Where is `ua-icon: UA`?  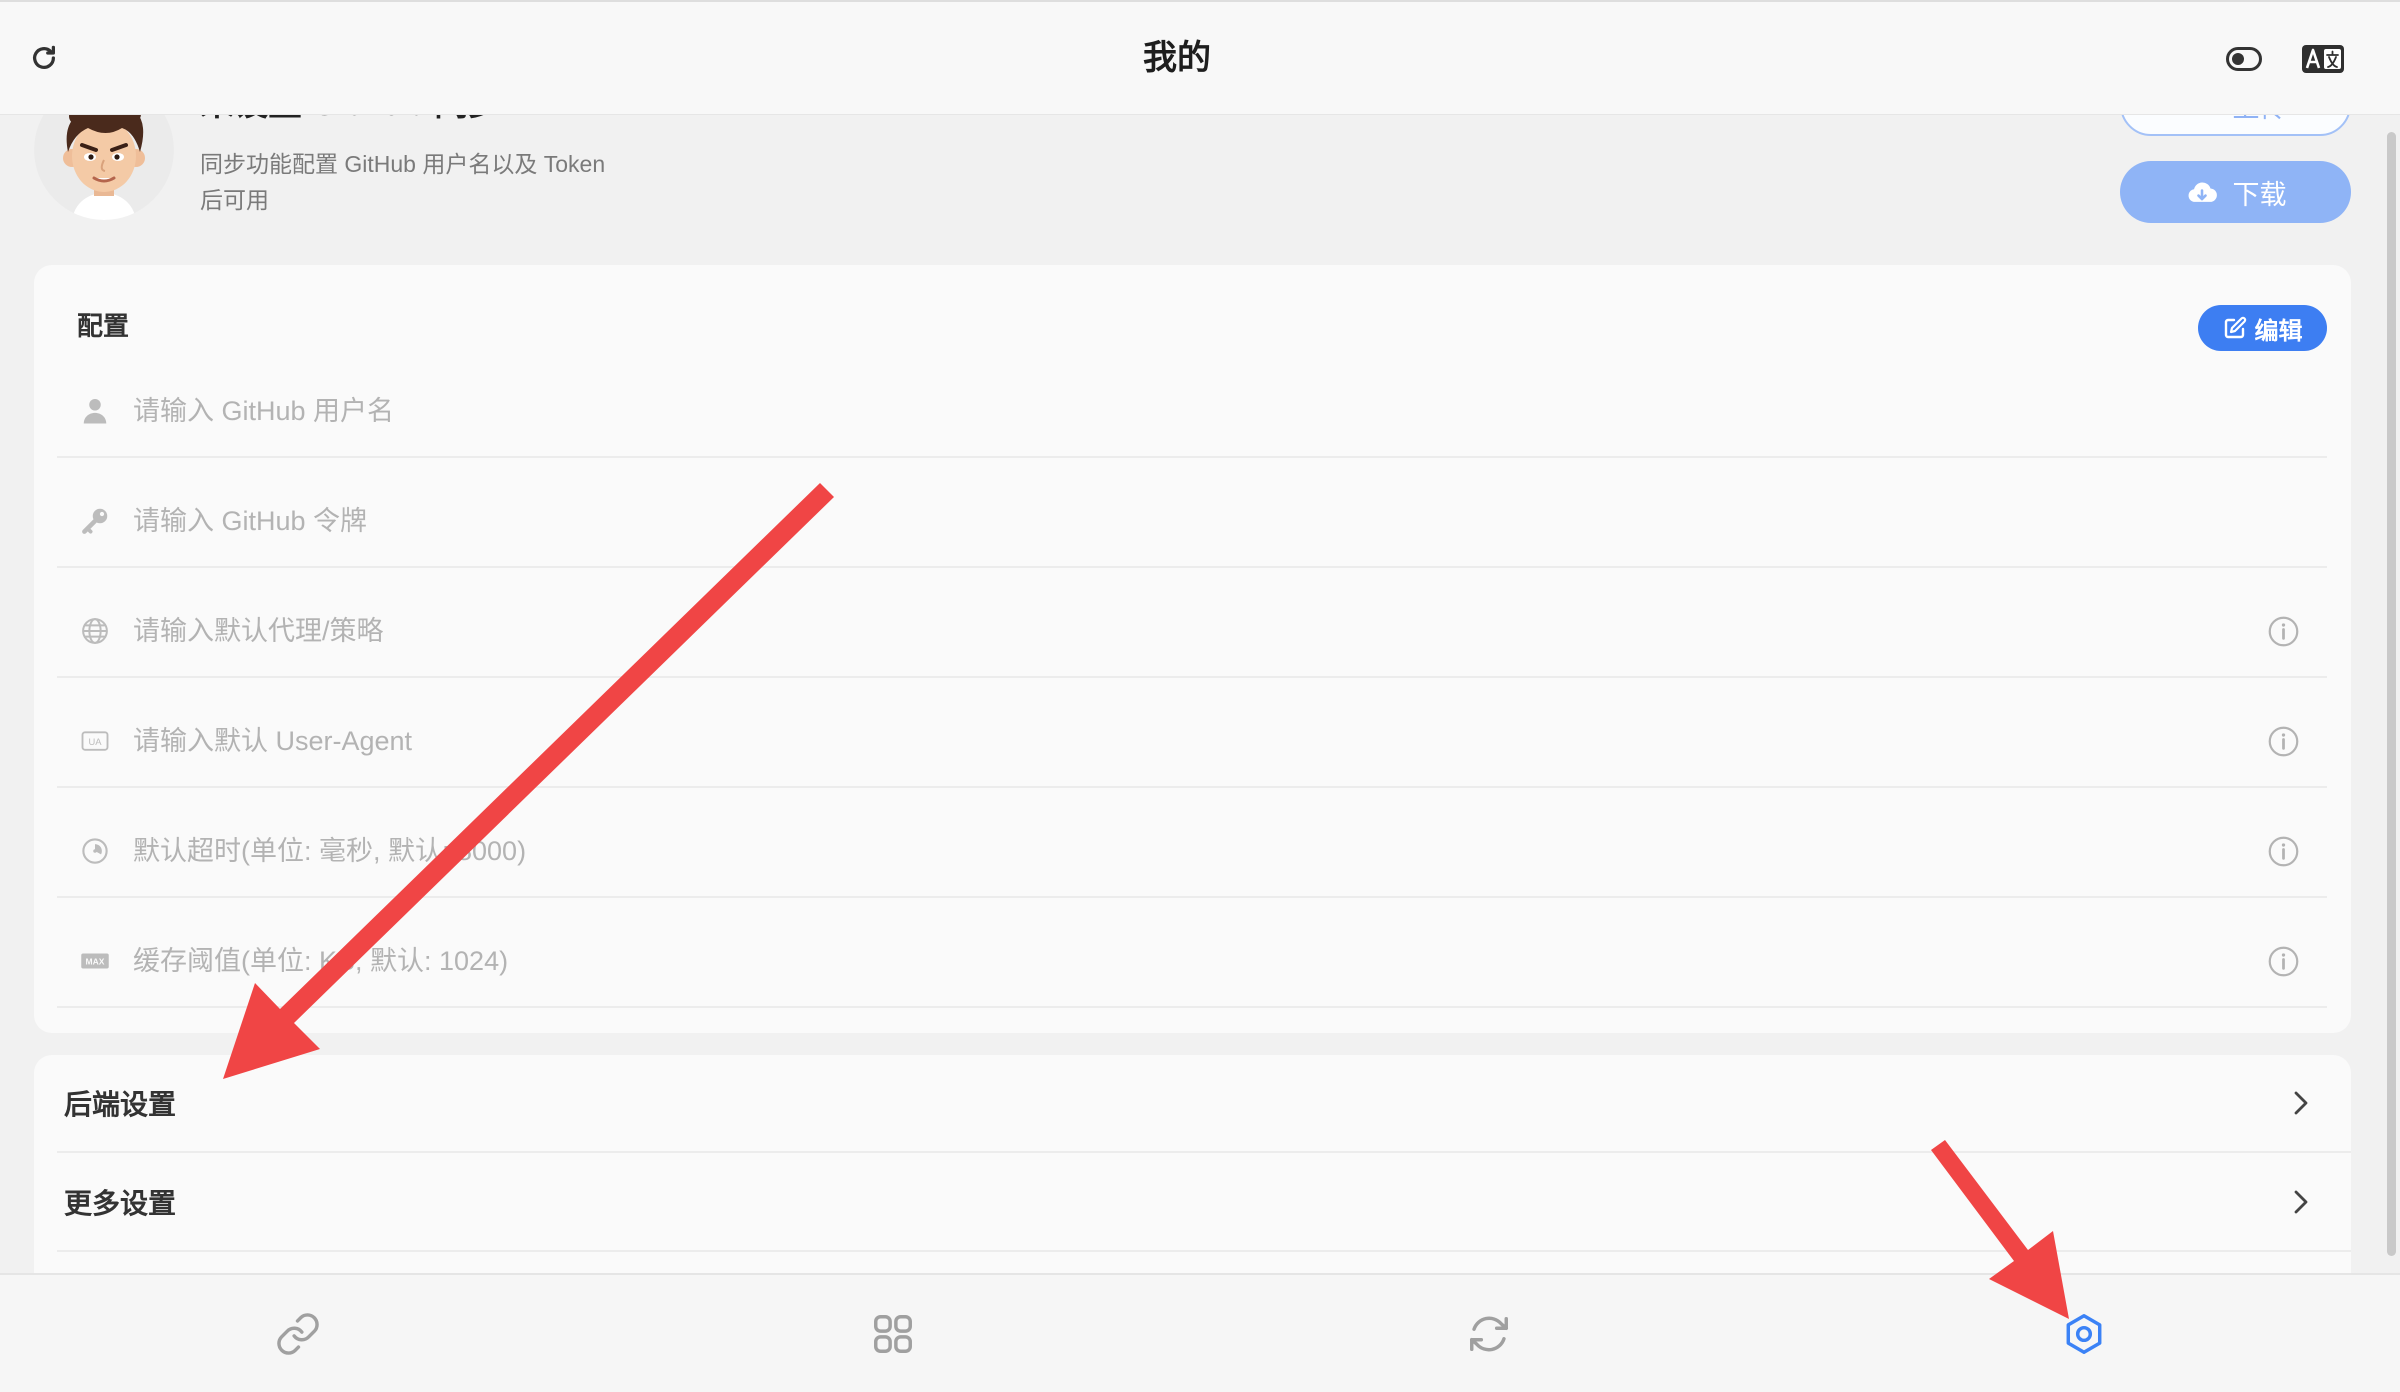 ua-icon: UA is located at coordinates (95, 741).